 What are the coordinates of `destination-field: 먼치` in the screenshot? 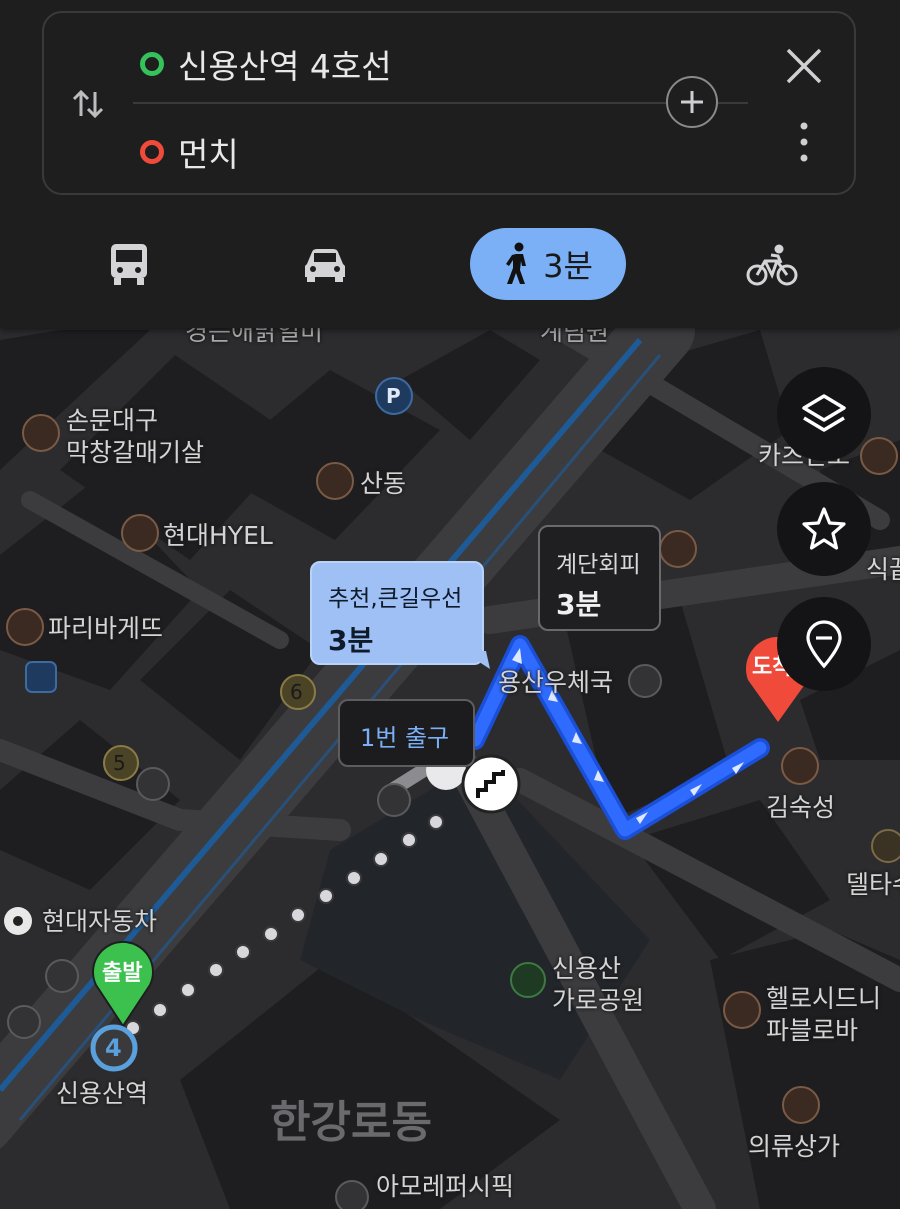 It's located at (189, 152).